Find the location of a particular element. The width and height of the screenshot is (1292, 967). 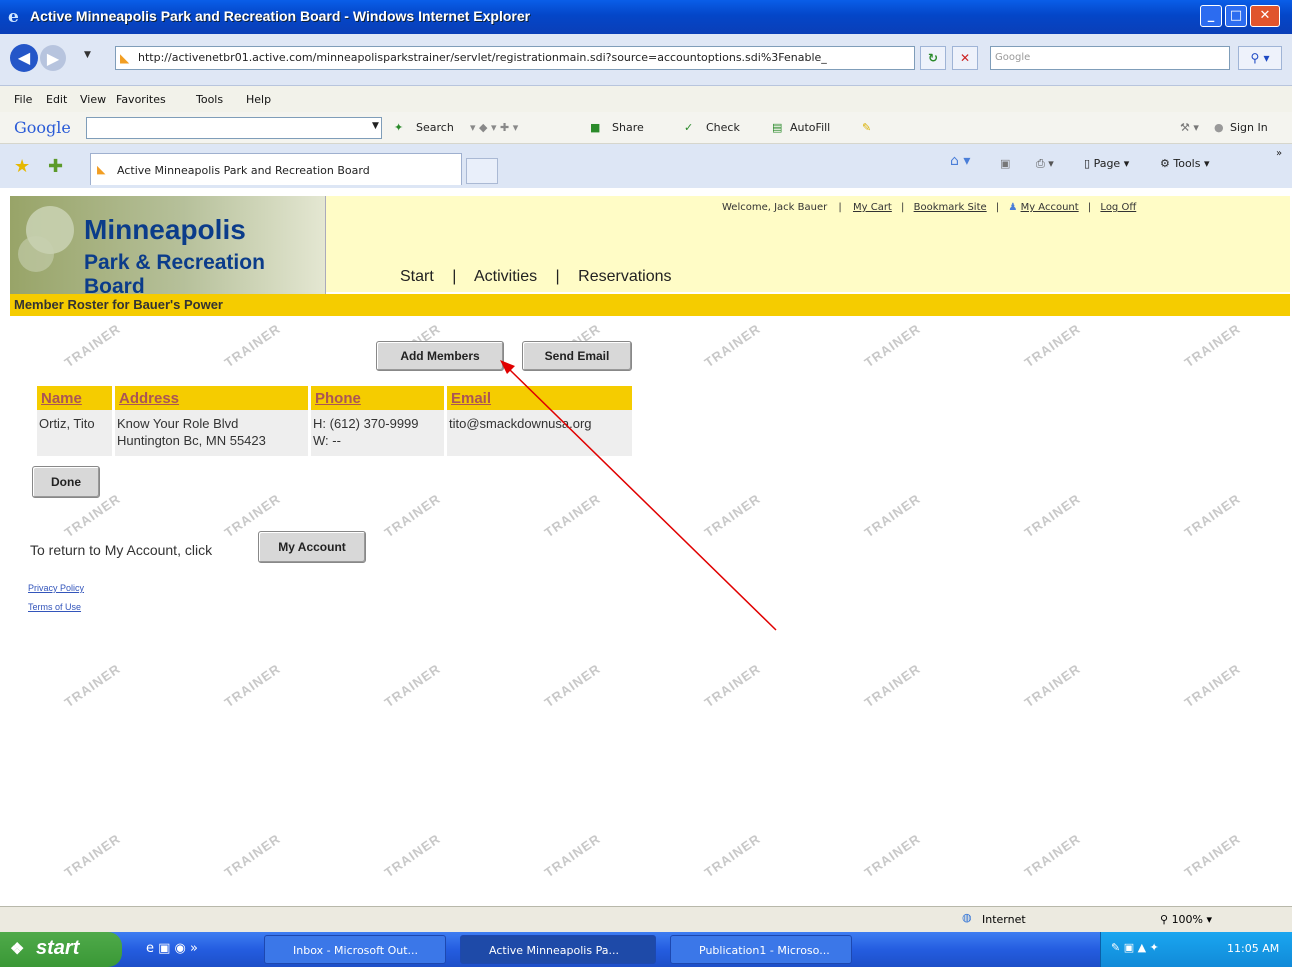

favorites-star-icon: ★ is located at coordinates (22, 166).